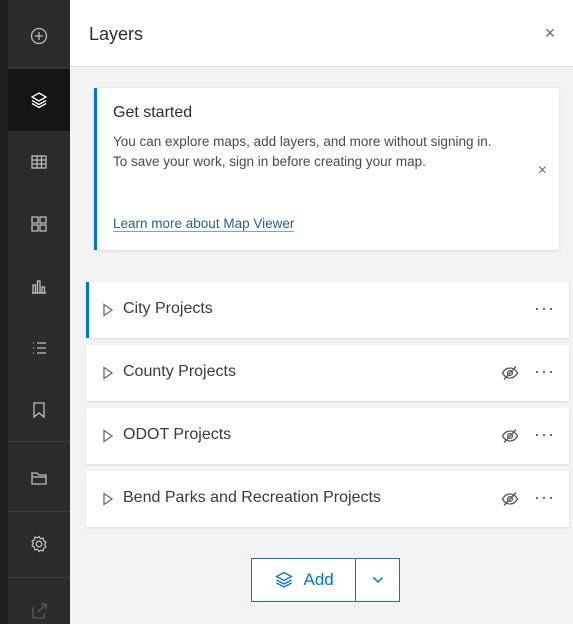 The height and width of the screenshot is (624, 573). What do you see at coordinates (252, 497) in the screenshot?
I see `layer-label: Bend Parks and Recreation Projects` at bounding box center [252, 497].